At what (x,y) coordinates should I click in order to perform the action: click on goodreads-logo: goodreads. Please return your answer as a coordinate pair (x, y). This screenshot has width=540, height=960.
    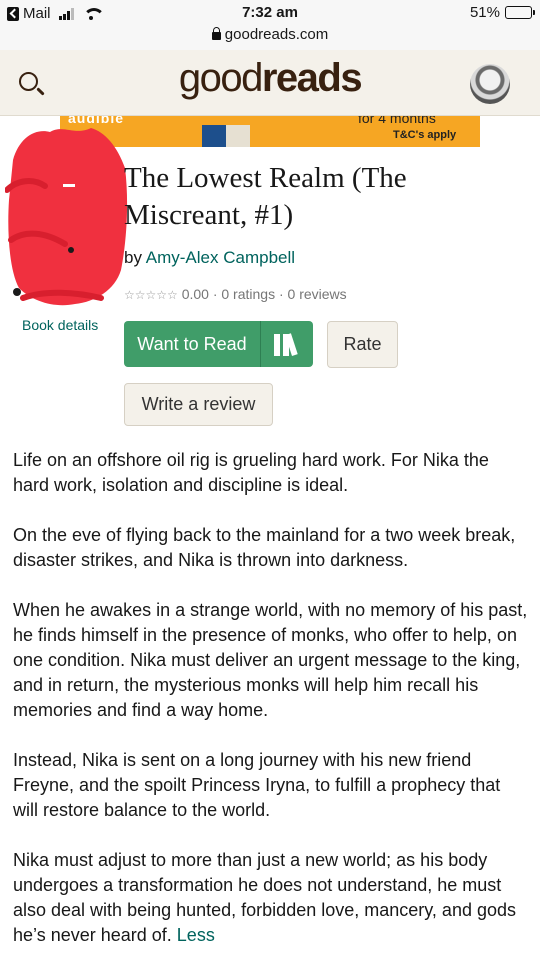
    Looking at the image, I should click on (270, 78).